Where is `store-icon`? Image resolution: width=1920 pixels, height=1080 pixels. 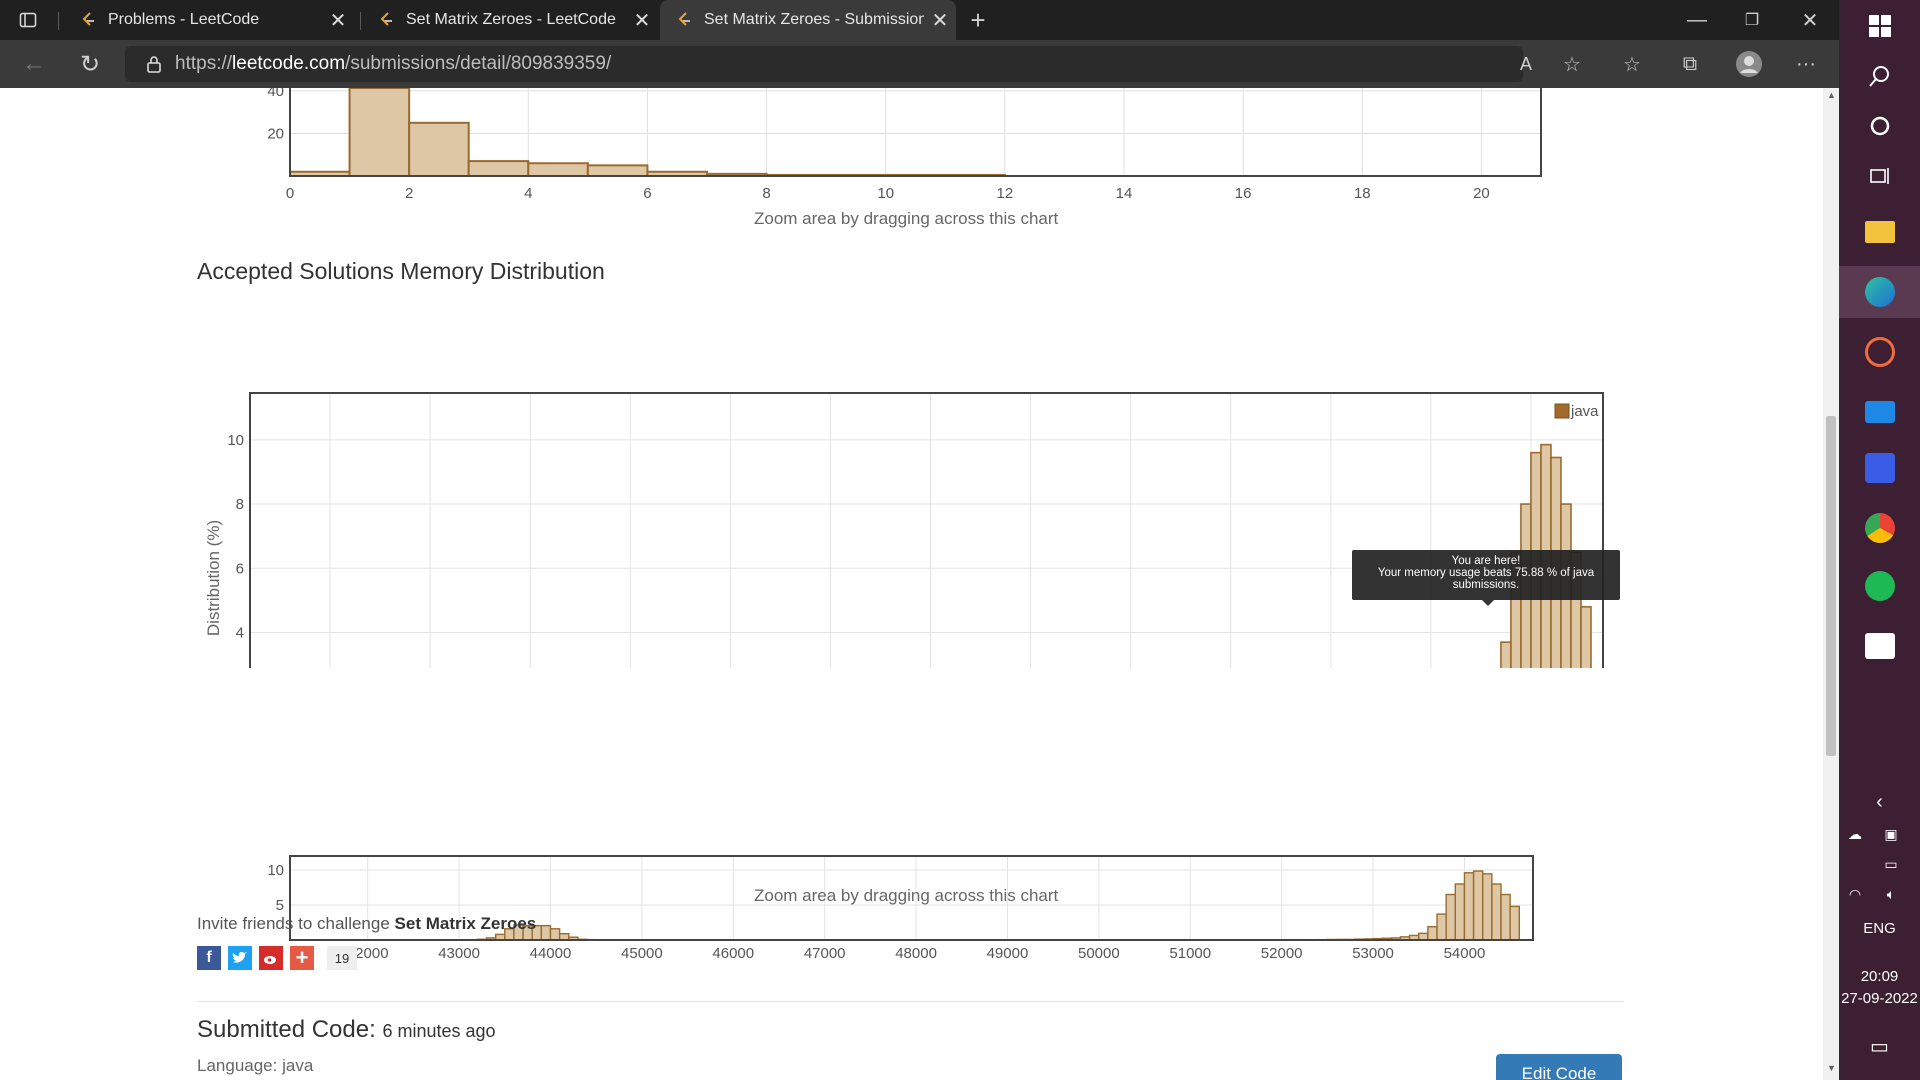
store-icon is located at coordinates (1879, 646).